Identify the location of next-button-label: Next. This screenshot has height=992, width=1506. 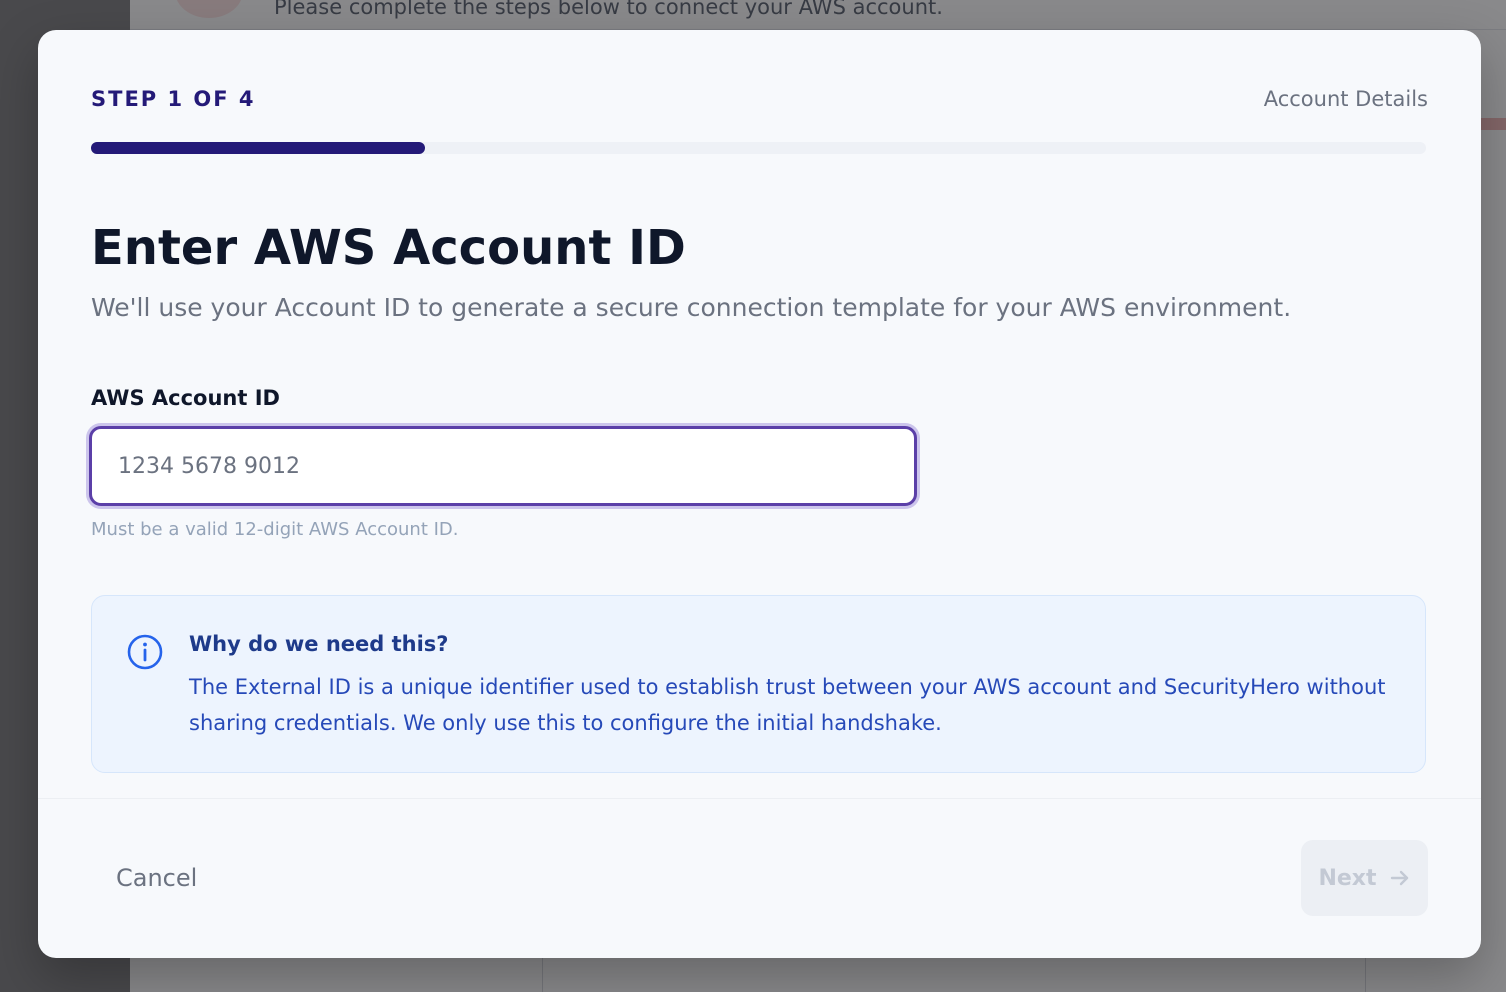
(1347, 878).